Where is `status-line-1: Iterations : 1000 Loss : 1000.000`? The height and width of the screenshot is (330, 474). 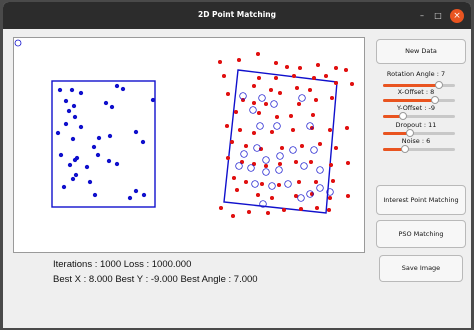 status-line-1: Iterations : 1000 Loss : 1000.000 is located at coordinates (122, 264).